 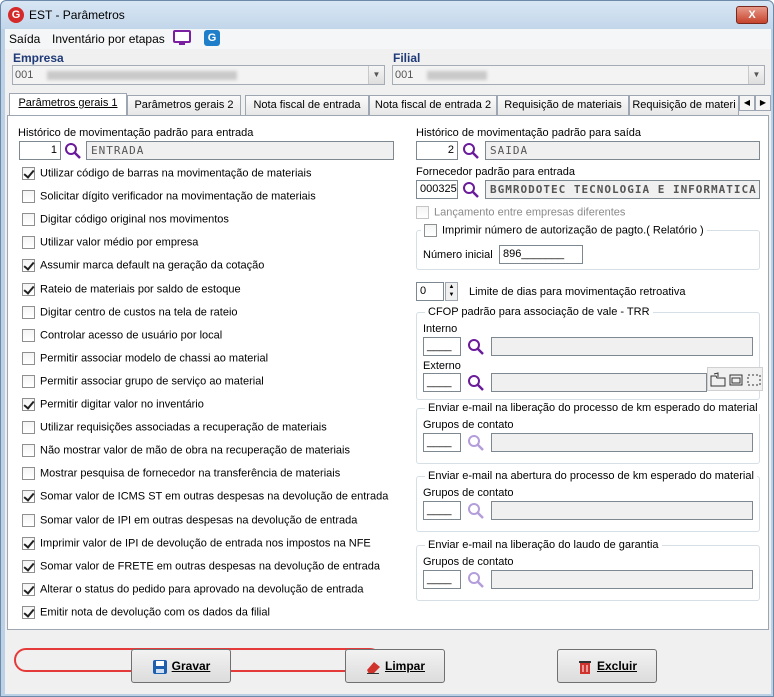 What do you see at coordinates (131, 290) in the screenshot?
I see `option-checkbox-row: Rateio de materiais por saldo de estoque` at bounding box center [131, 290].